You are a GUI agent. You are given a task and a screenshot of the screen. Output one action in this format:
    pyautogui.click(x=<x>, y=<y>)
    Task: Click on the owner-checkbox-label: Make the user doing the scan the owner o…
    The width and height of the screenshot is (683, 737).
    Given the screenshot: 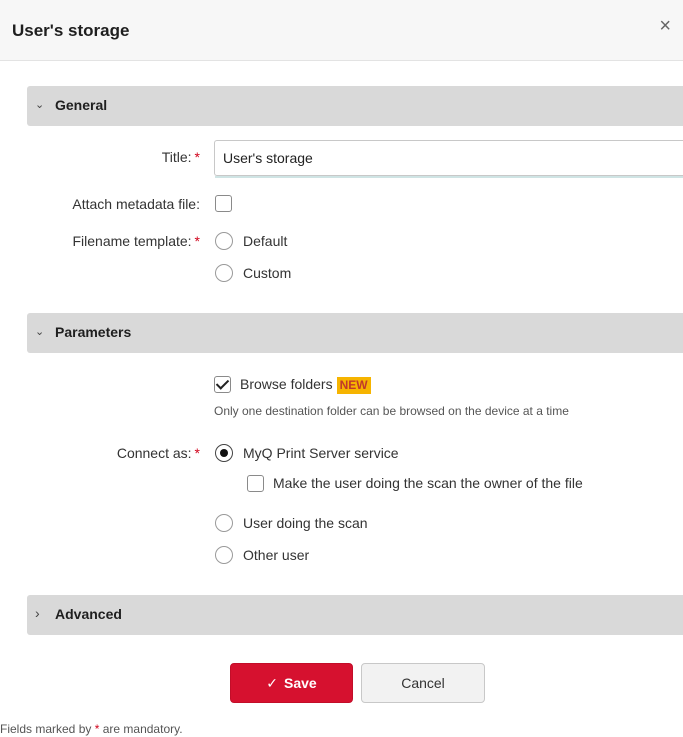 What is the action you would take?
    pyautogui.click(x=428, y=483)
    